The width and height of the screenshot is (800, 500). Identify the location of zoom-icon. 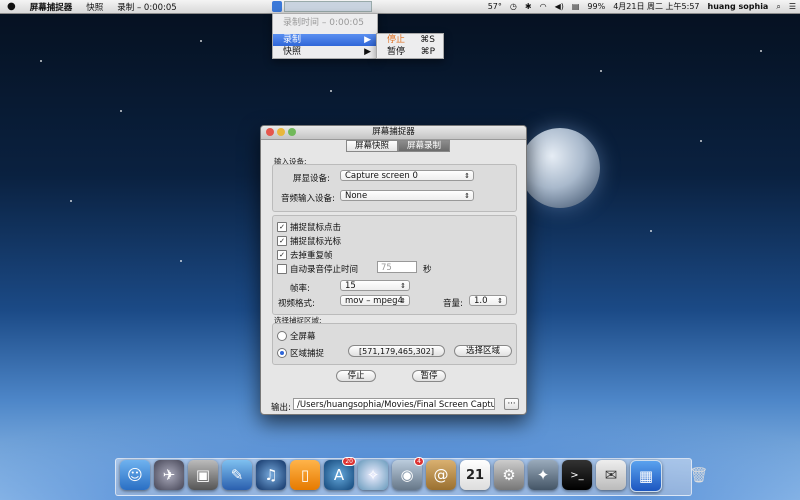
(292, 132).